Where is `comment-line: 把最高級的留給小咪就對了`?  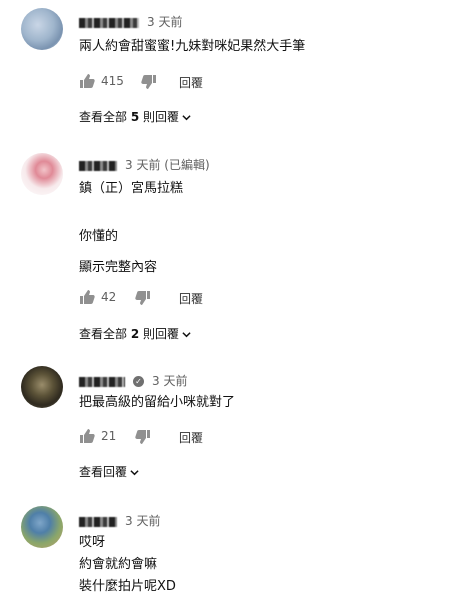
comment-line: 把最高級的留給小咪就對了 is located at coordinates (157, 402).